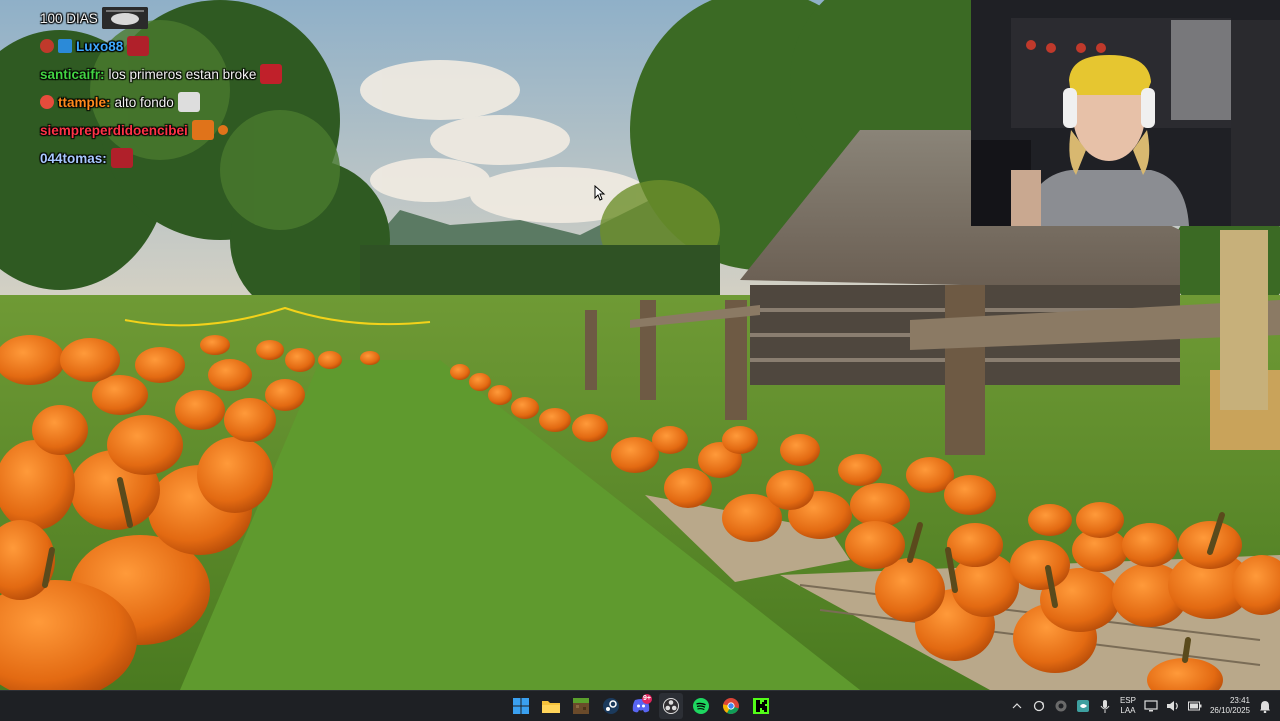  I want to click on windows-logo-icon, so click(521, 706).